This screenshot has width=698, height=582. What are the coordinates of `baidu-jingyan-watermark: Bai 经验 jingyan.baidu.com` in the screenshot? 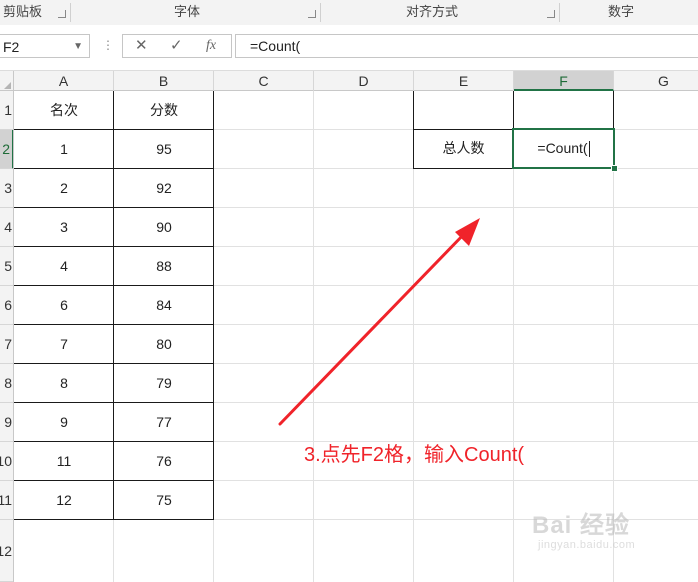 It's located at (612, 535).